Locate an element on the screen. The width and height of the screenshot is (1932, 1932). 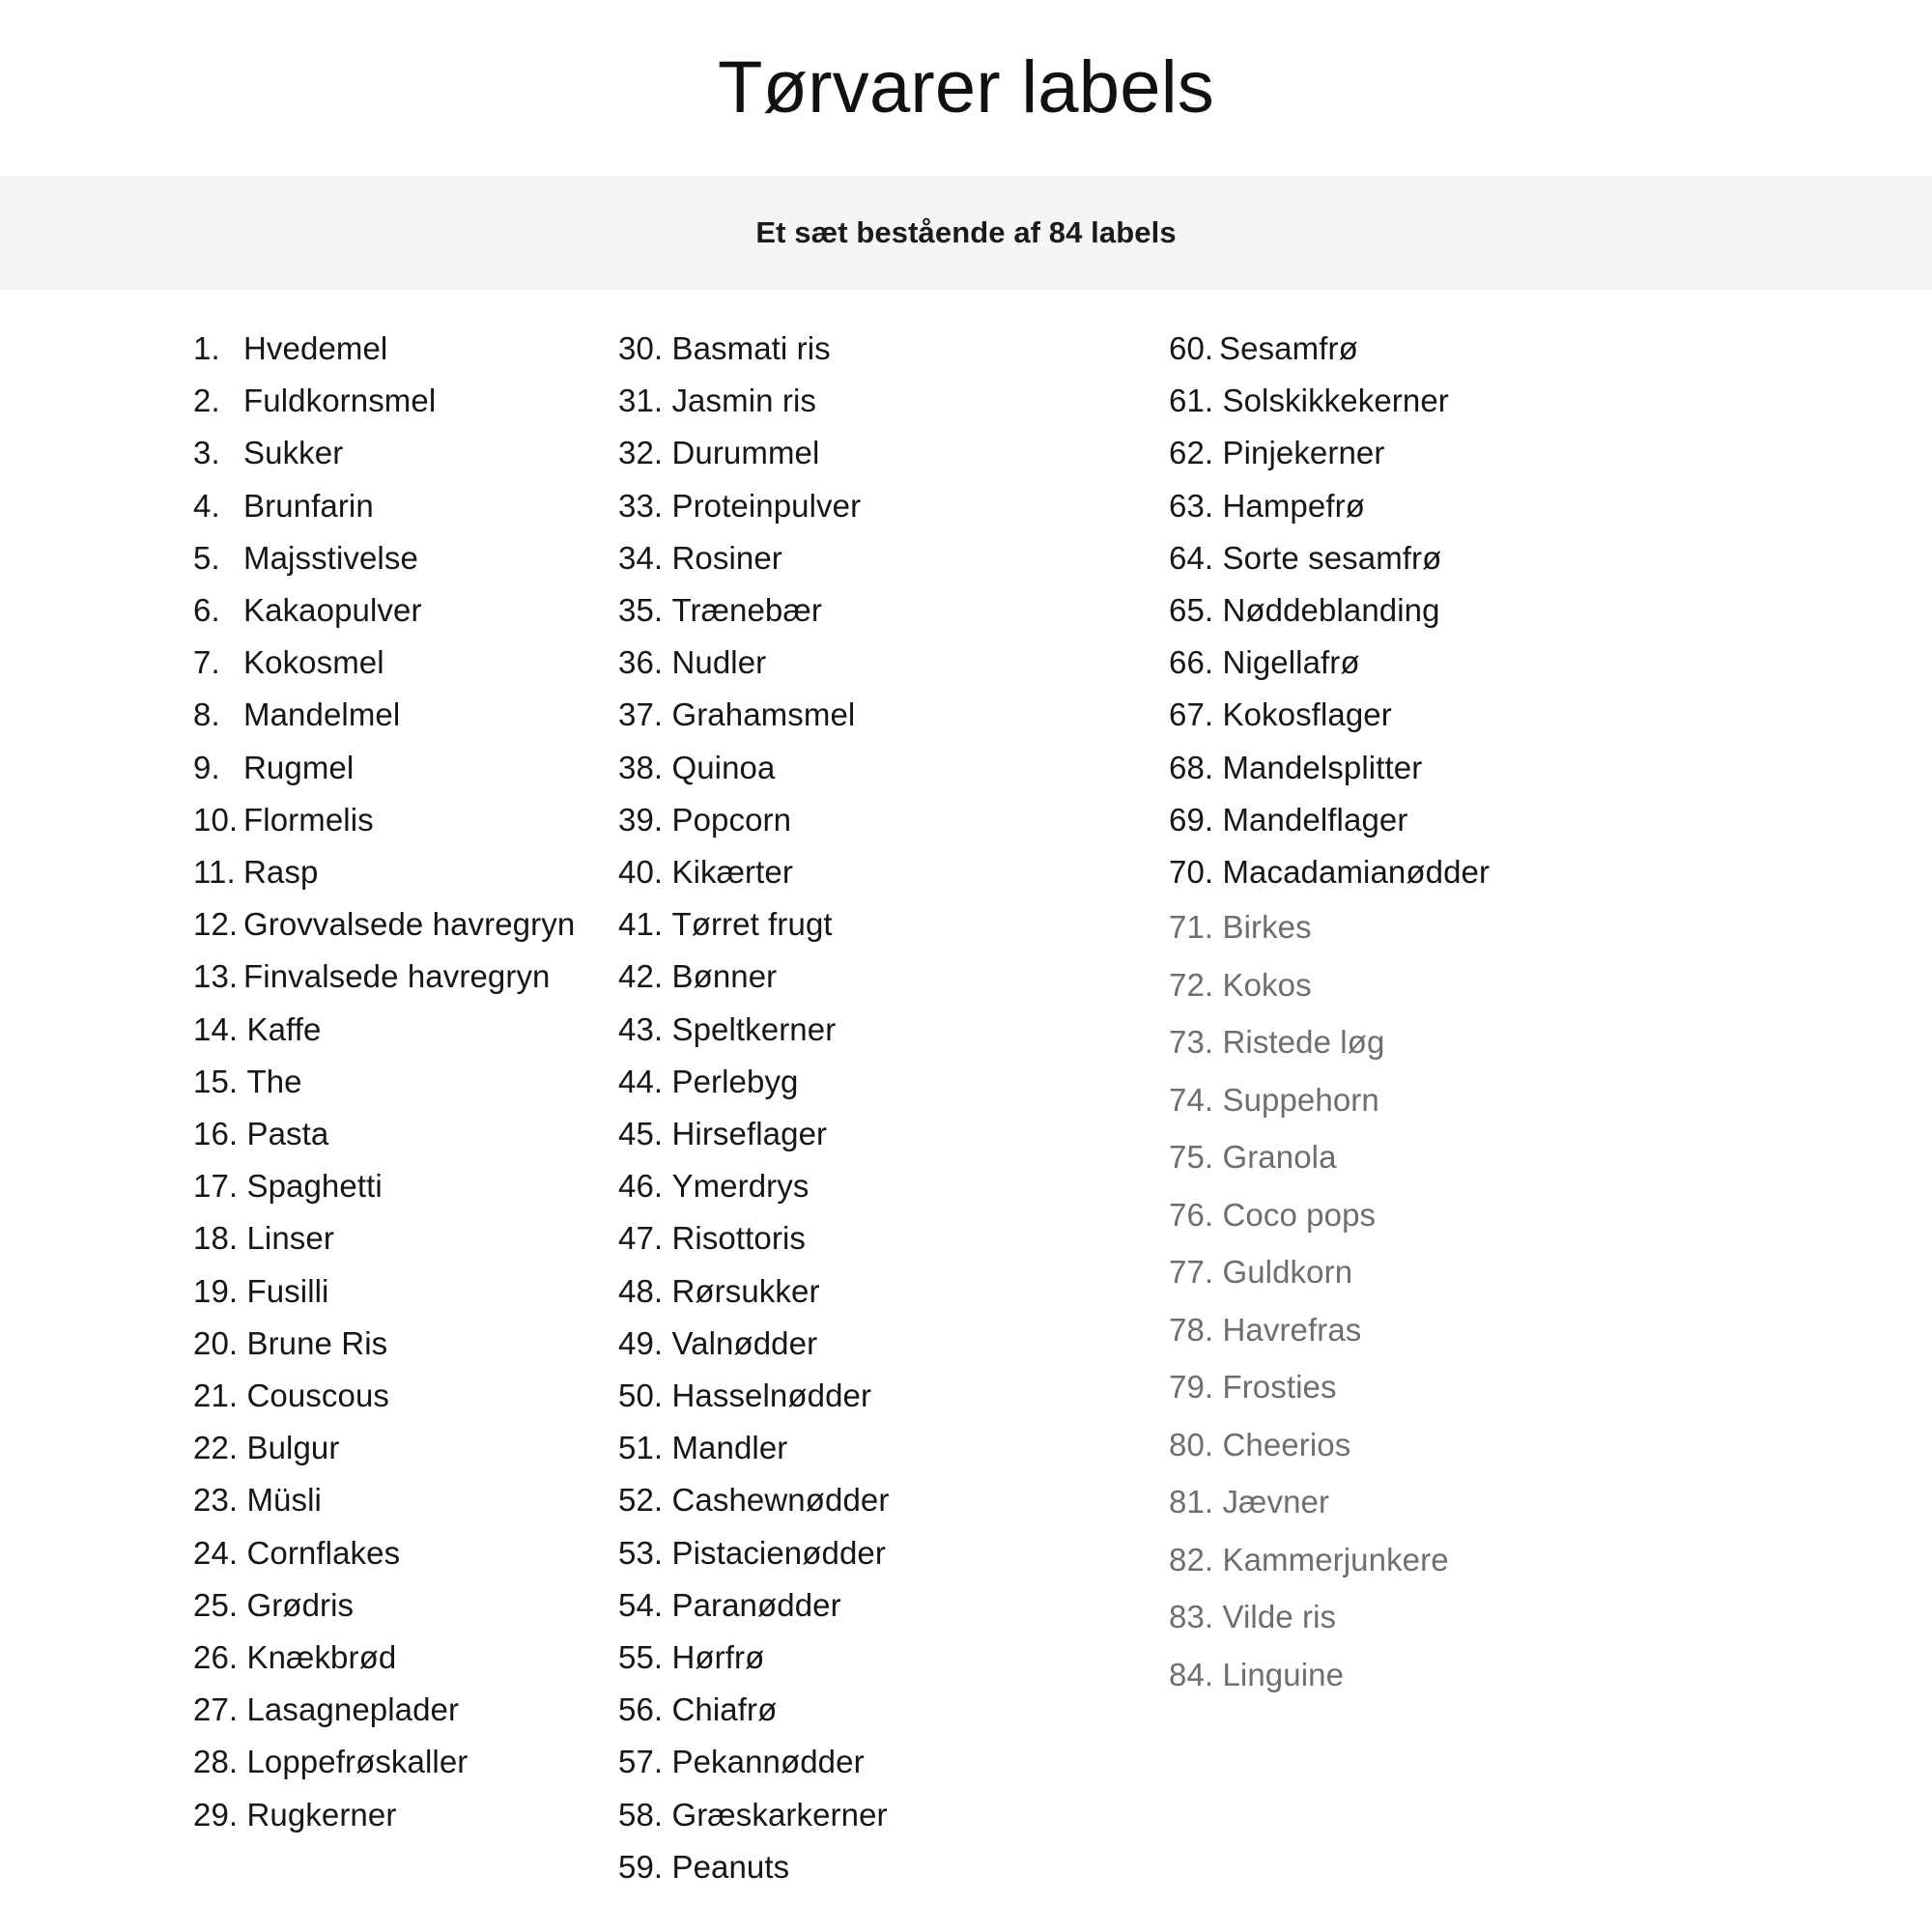
list-item-label: Kammerjunkere is located at coordinates (1335, 1559).